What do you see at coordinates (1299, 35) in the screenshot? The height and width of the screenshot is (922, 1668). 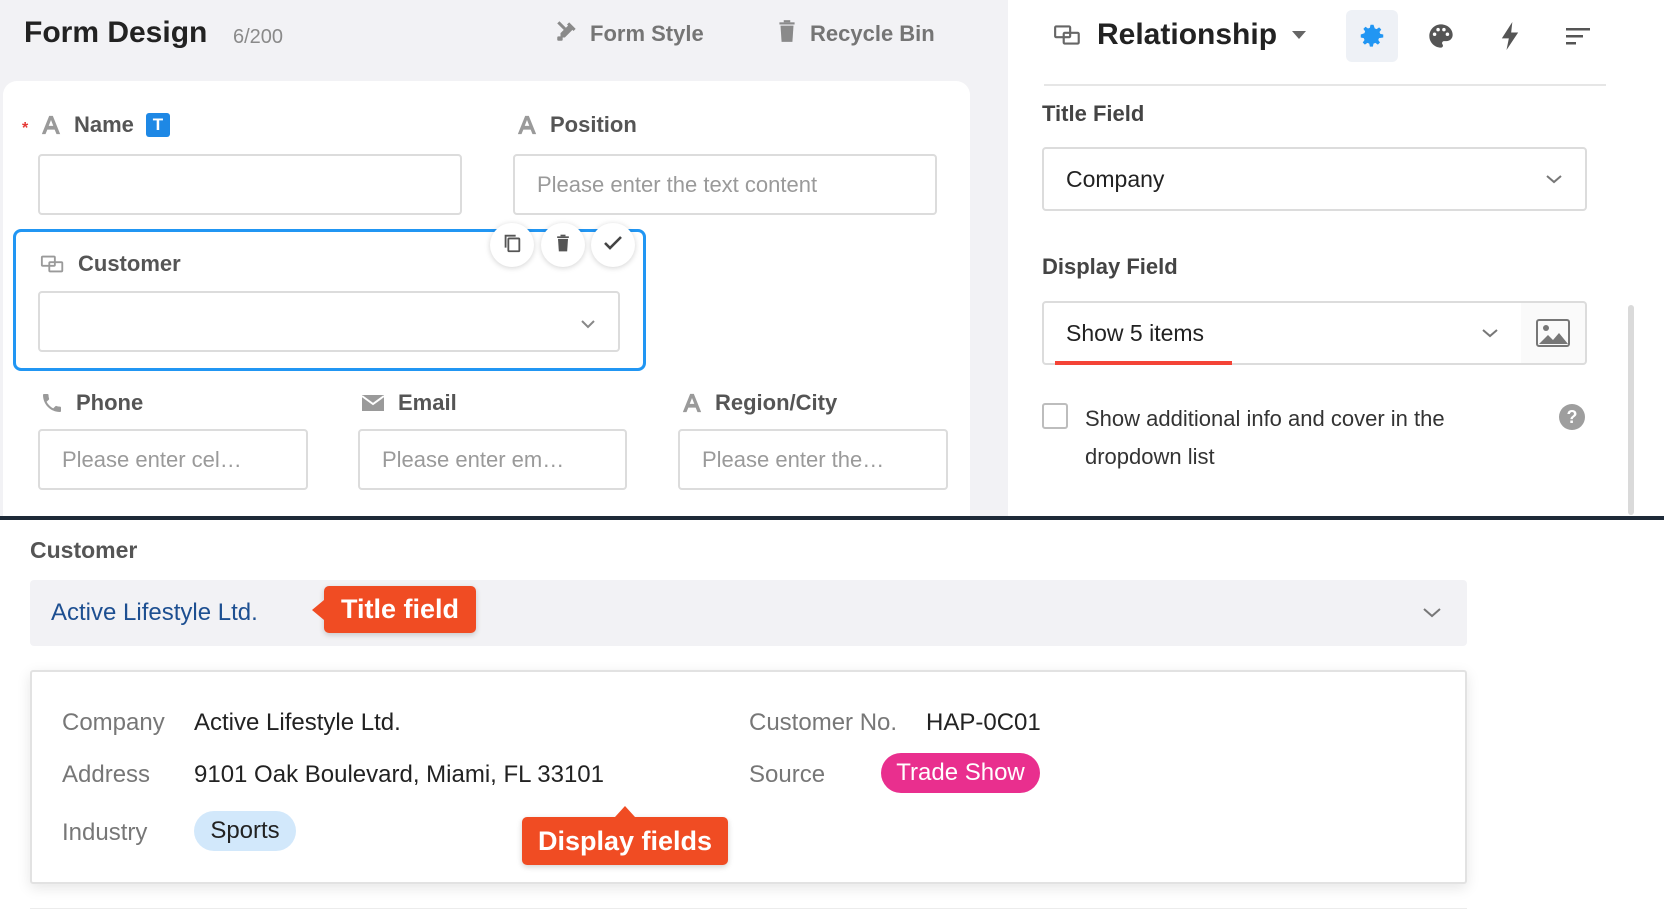 I see `caret-down-icon` at bounding box center [1299, 35].